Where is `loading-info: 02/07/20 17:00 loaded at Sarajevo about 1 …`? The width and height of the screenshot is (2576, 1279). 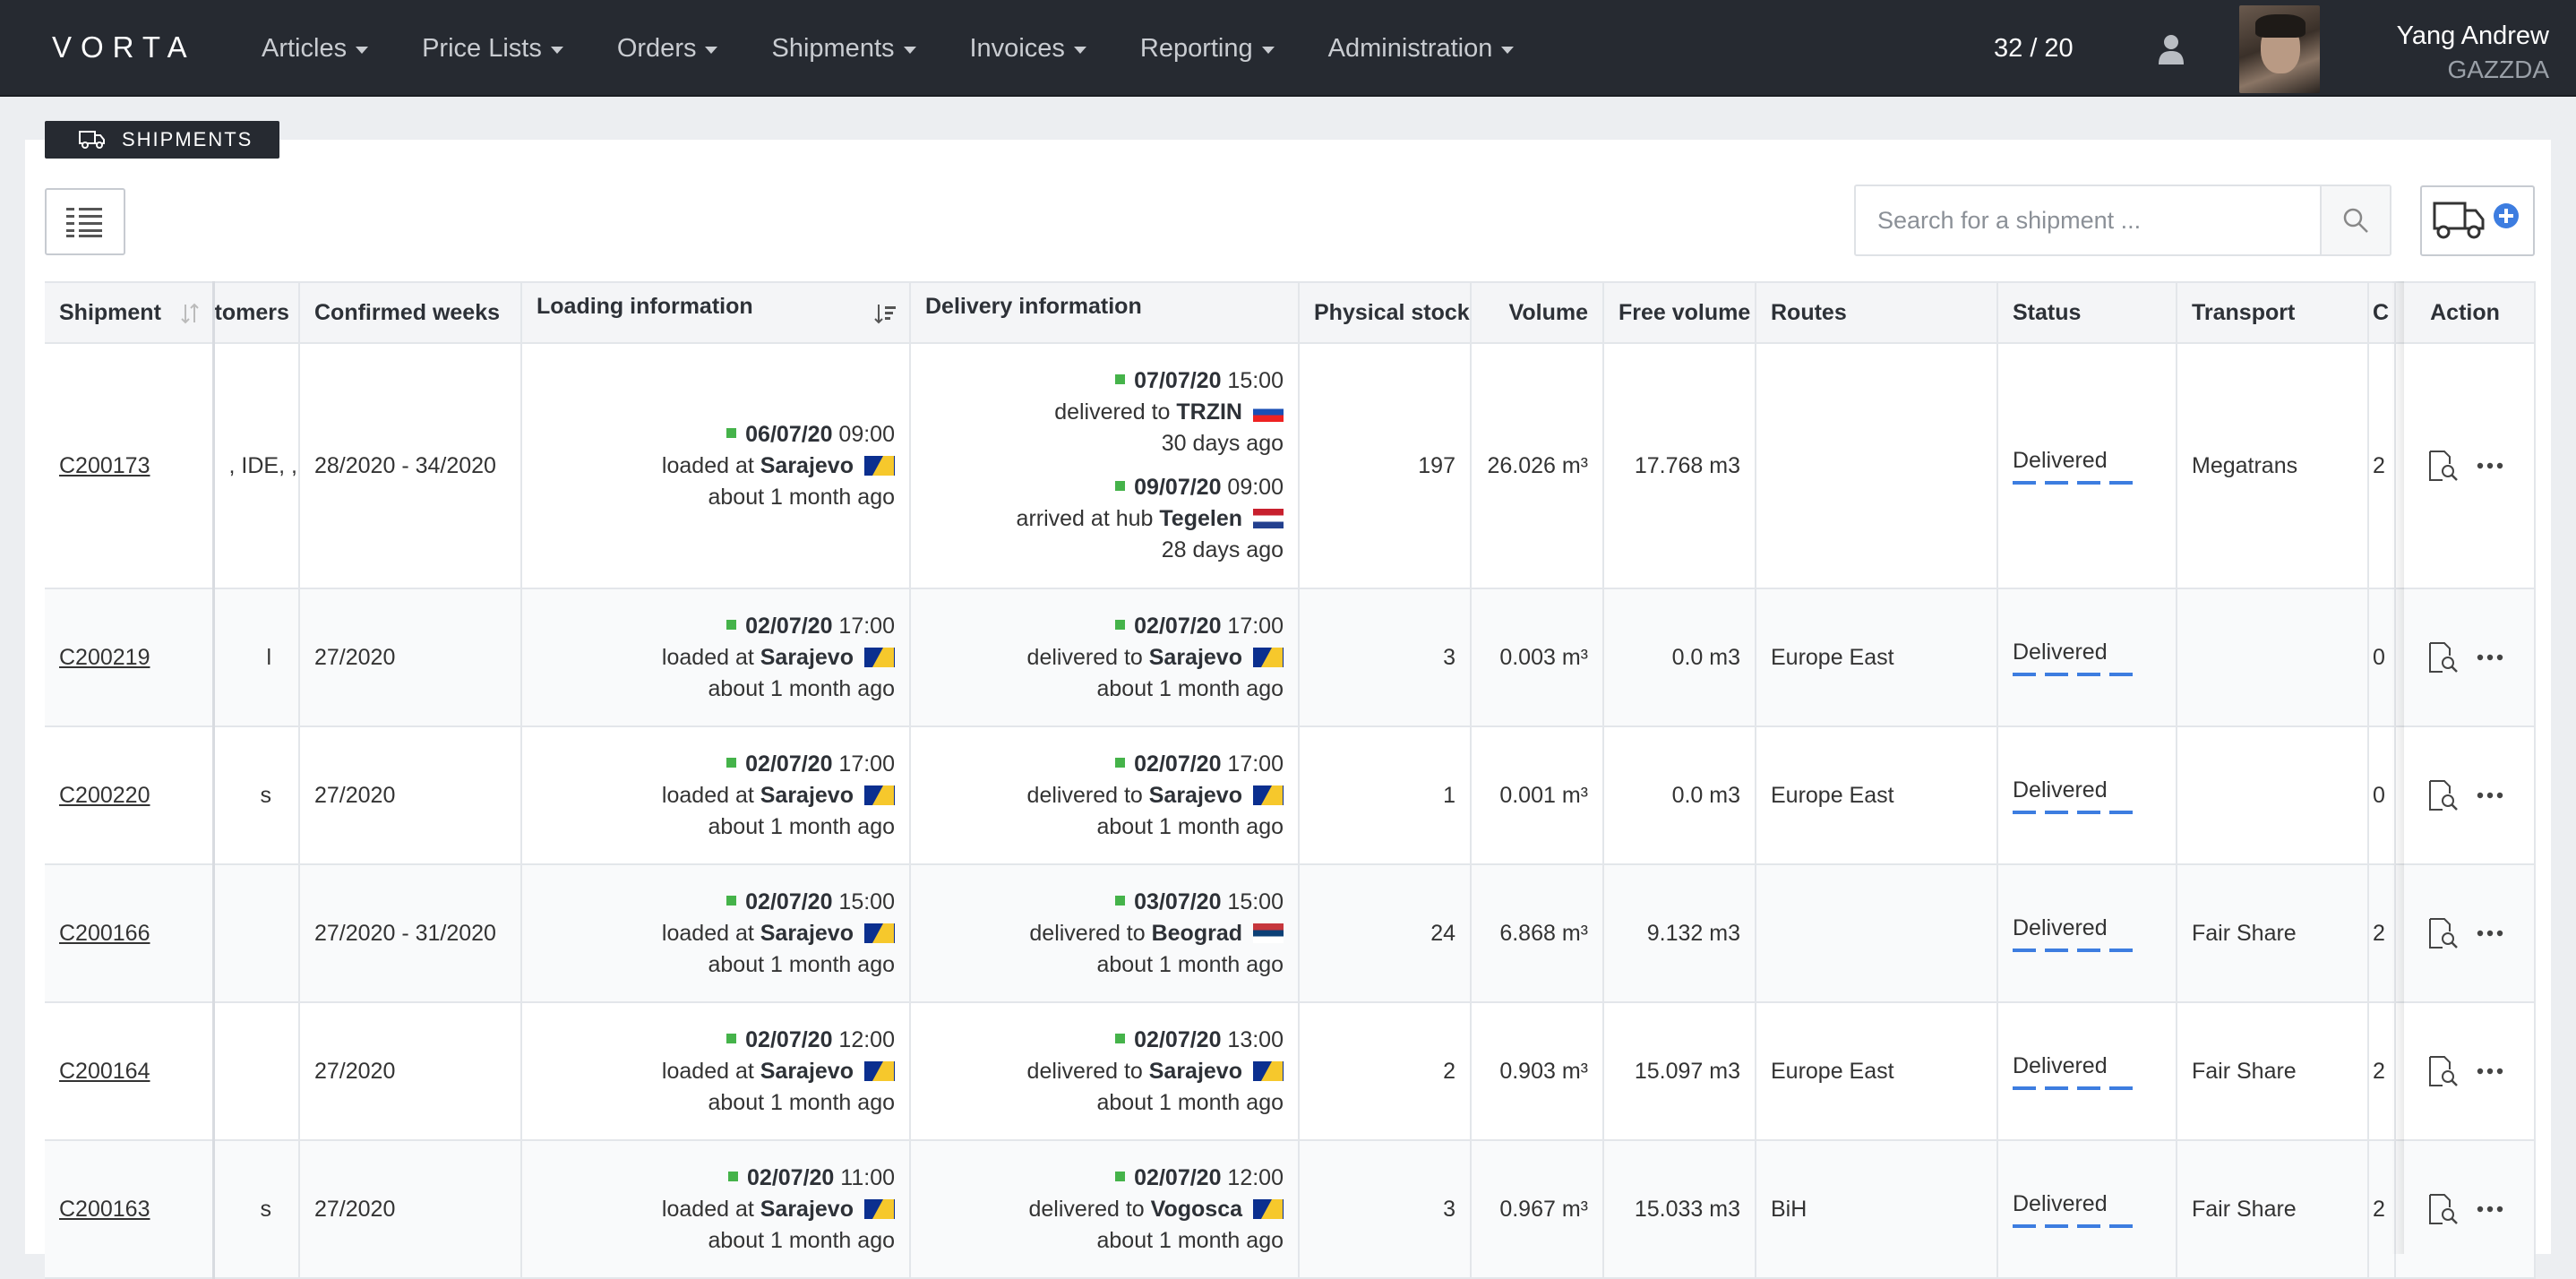
loading-info: 02/07/20 17:00 loaded at Sarajevo about 1 … is located at coordinates (716, 796).